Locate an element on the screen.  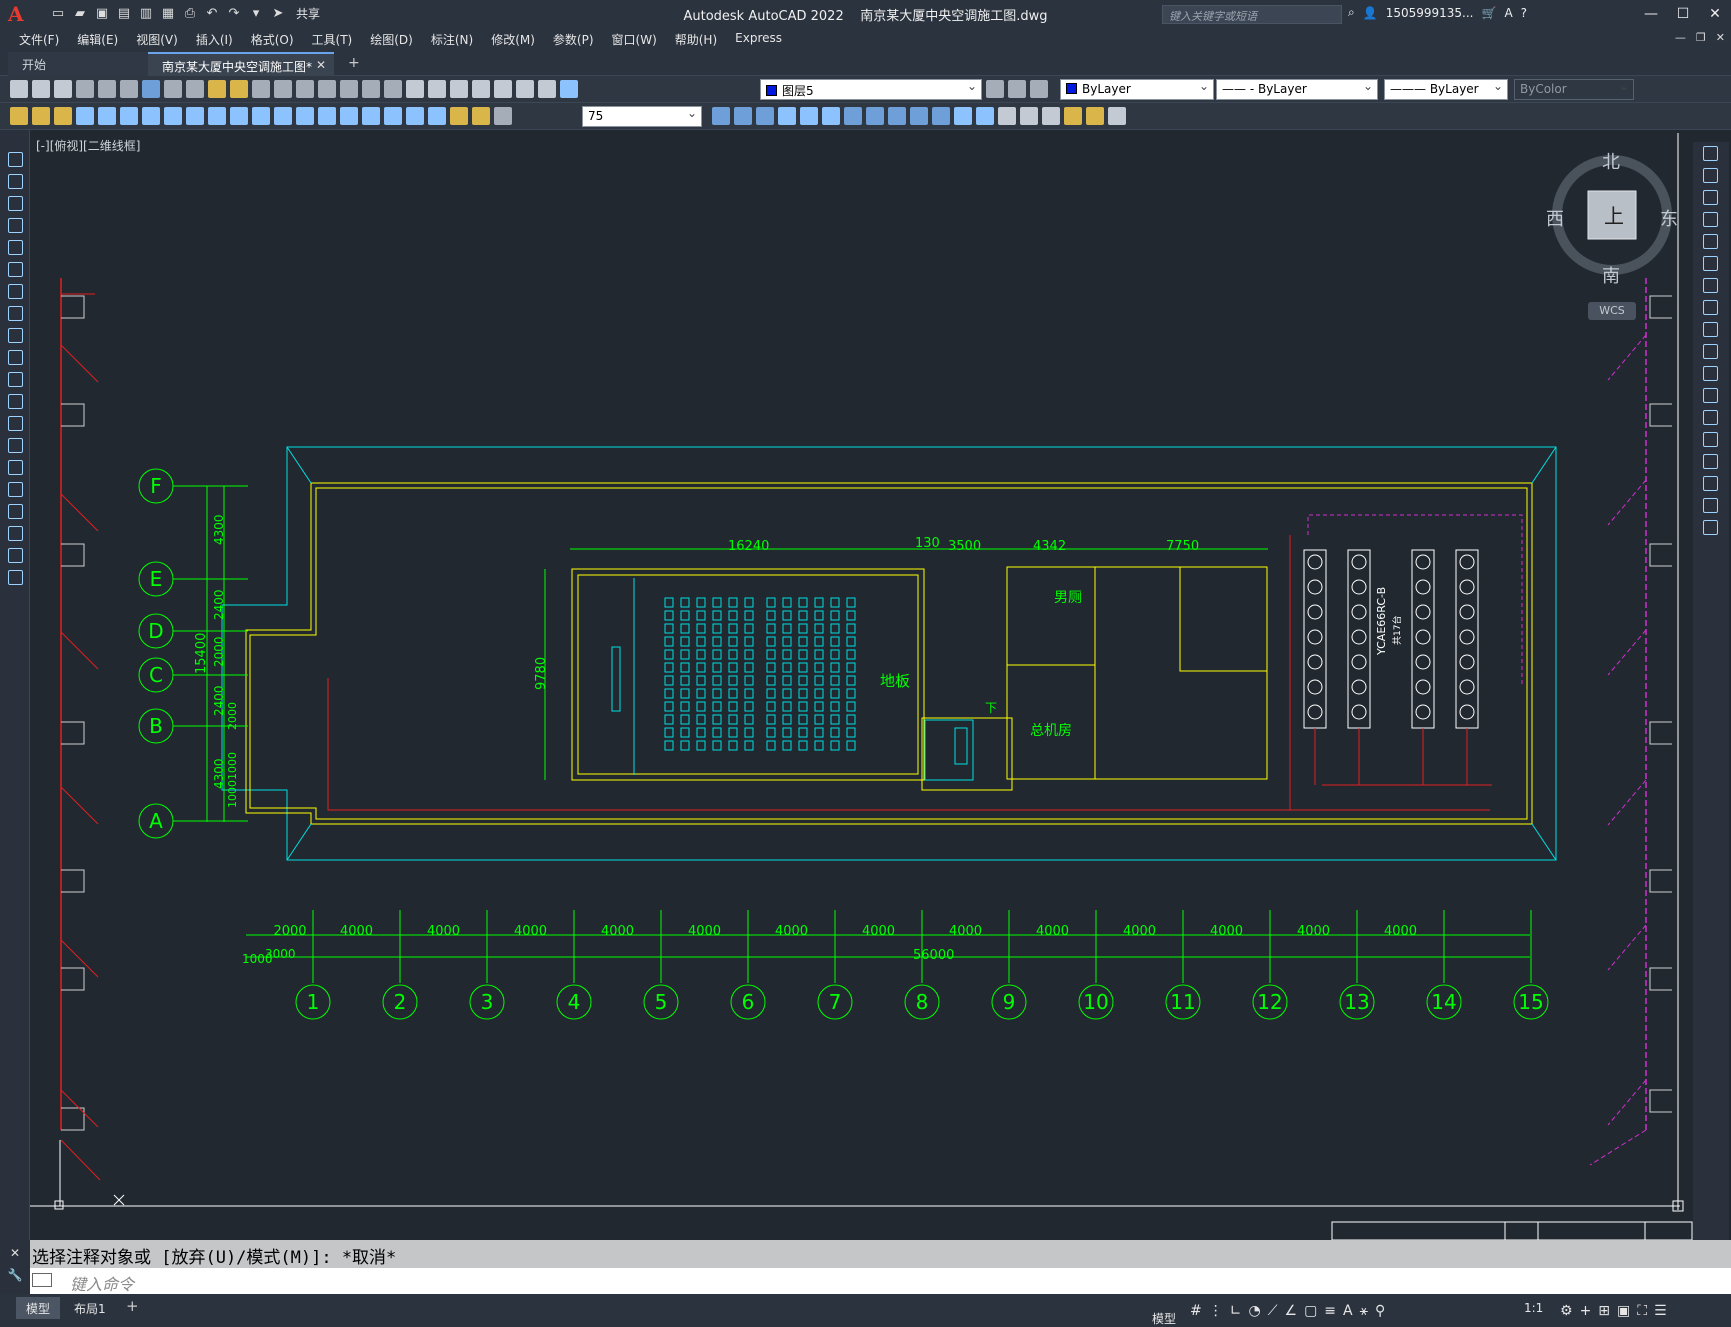
plotstyle-dropdown: ByColor is located at coordinates (1574, 89).